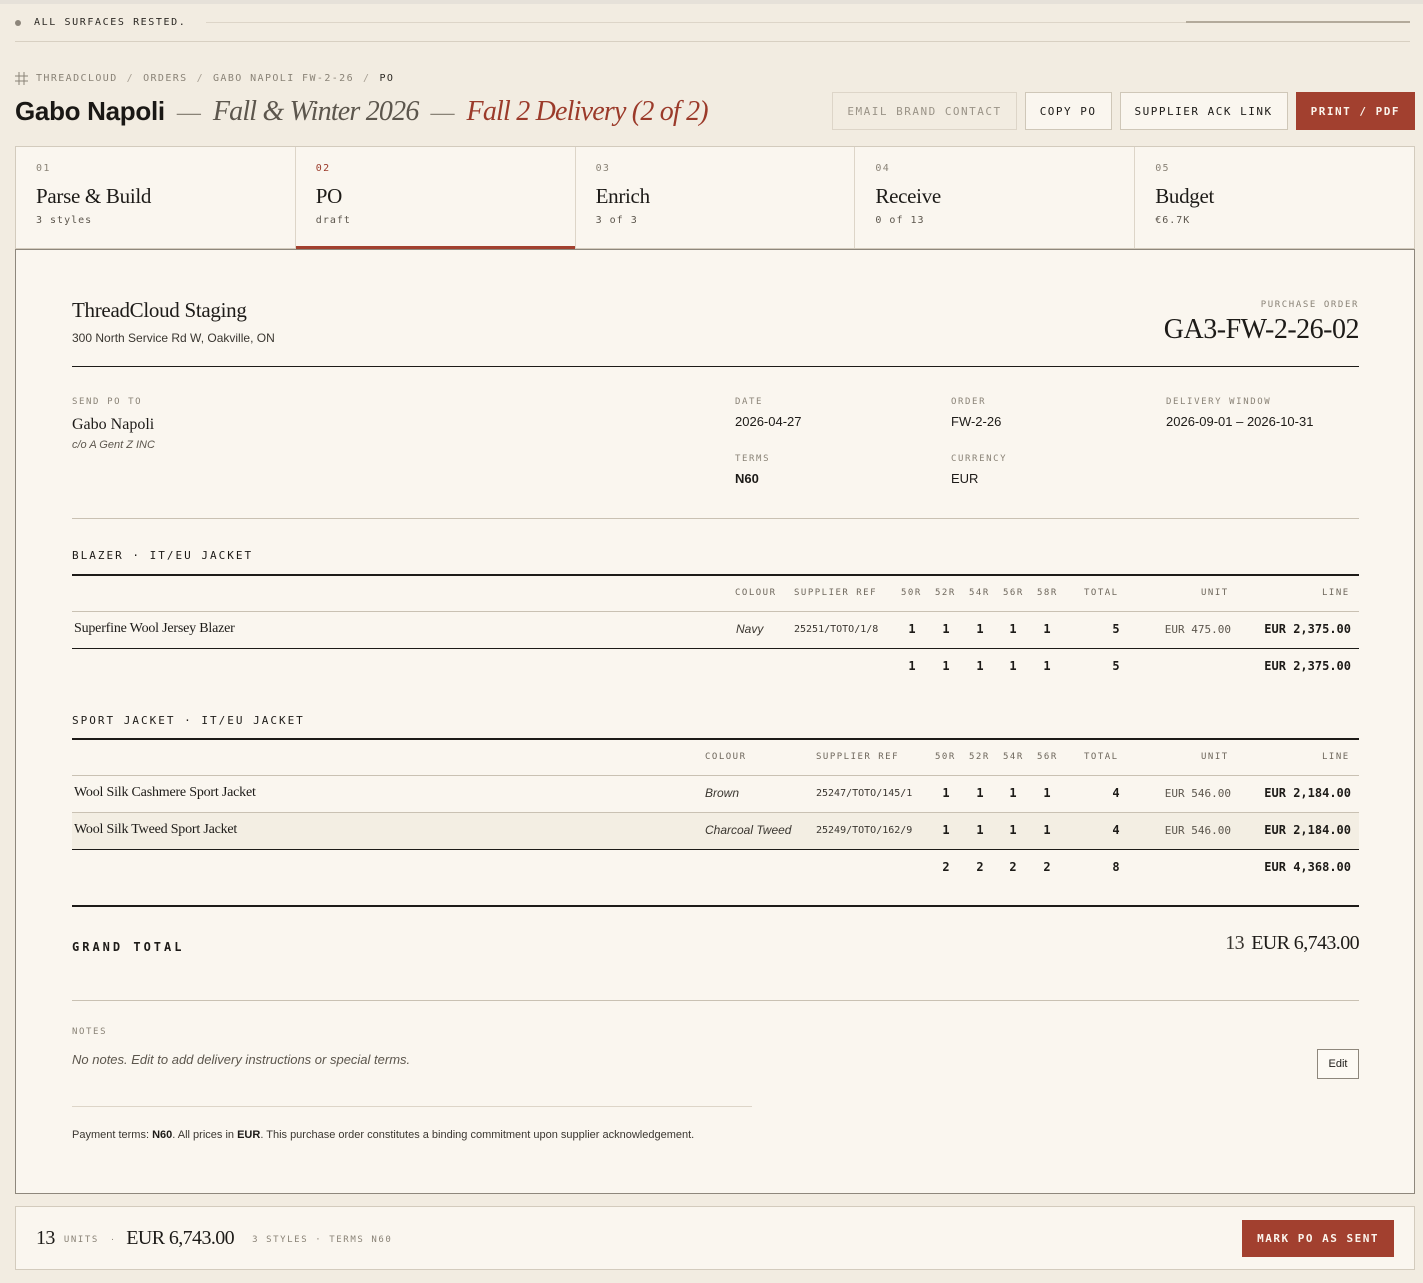 This screenshot has width=1423, height=1283. What do you see at coordinates (1219, 402) in the screenshot?
I see `delivery-window-label: DELIVERY WINDOW` at bounding box center [1219, 402].